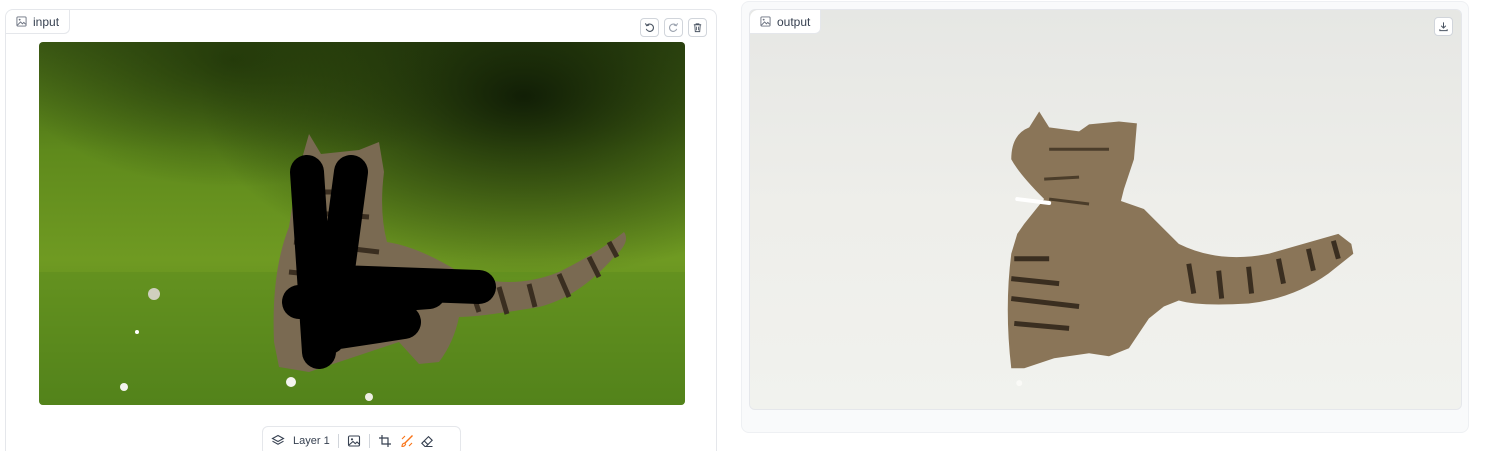 This screenshot has width=1495, height=451. I want to click on input-label: input, so click(38, 22).